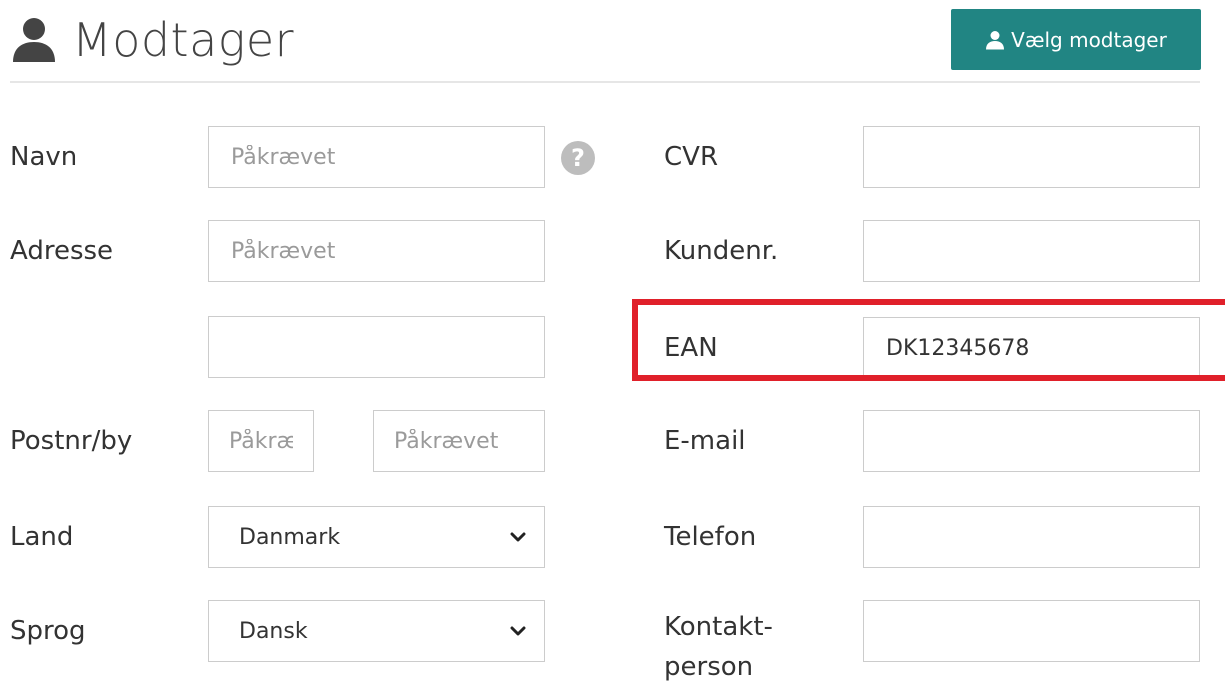 This screenshot has width=1225, height=688. What do you see at coordinates (42, 537) in the screenshot?
I see `country-label: Land` at bounding box center [42, 537].